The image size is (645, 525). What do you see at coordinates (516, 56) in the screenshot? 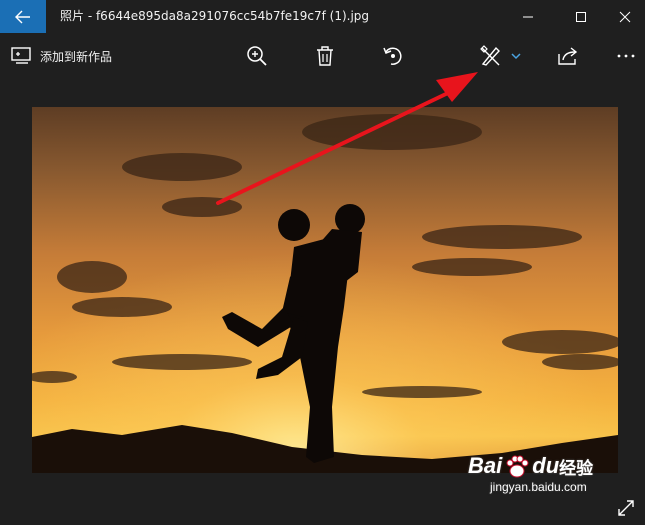
I see `chevron-down-icon` at bounding box center [516, 56].